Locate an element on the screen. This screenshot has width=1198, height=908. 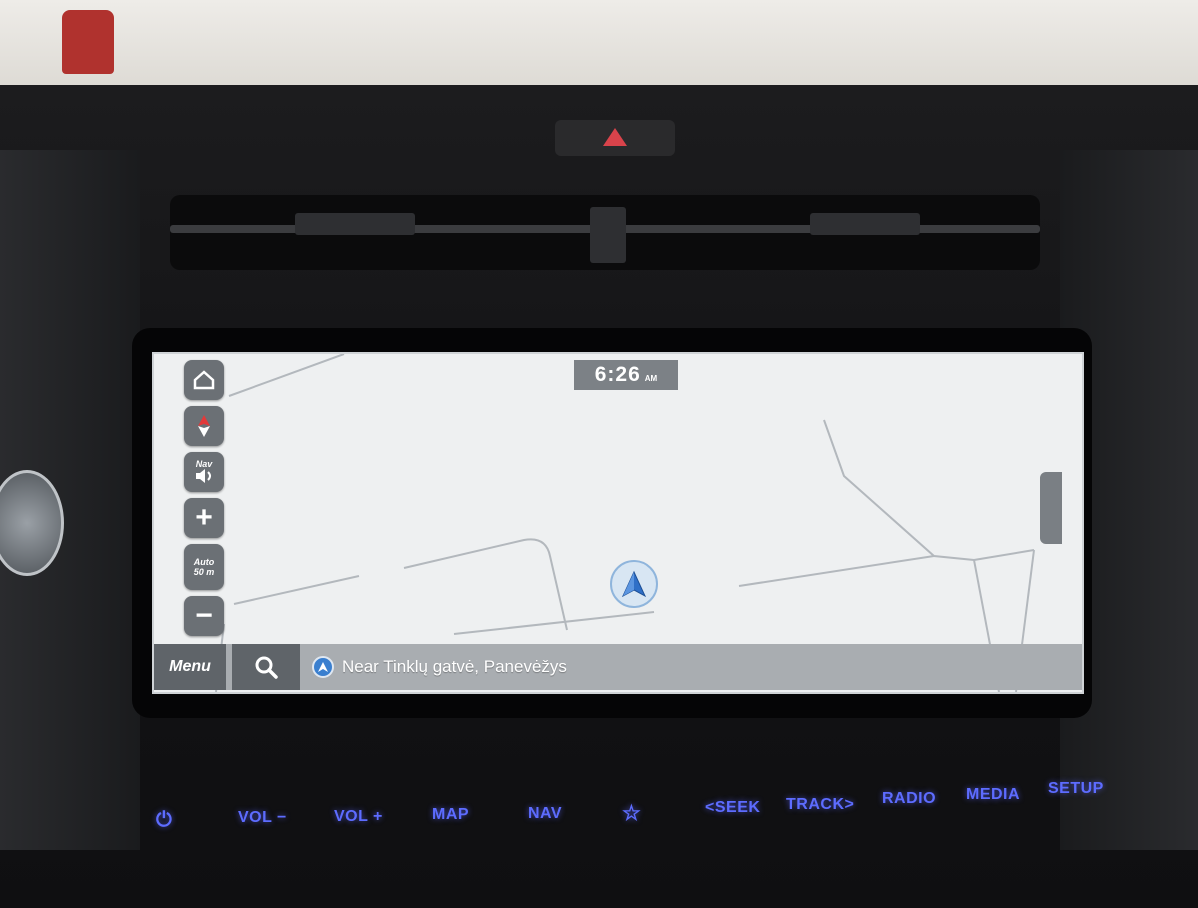
search-icon is located at coordinates (266, 667).